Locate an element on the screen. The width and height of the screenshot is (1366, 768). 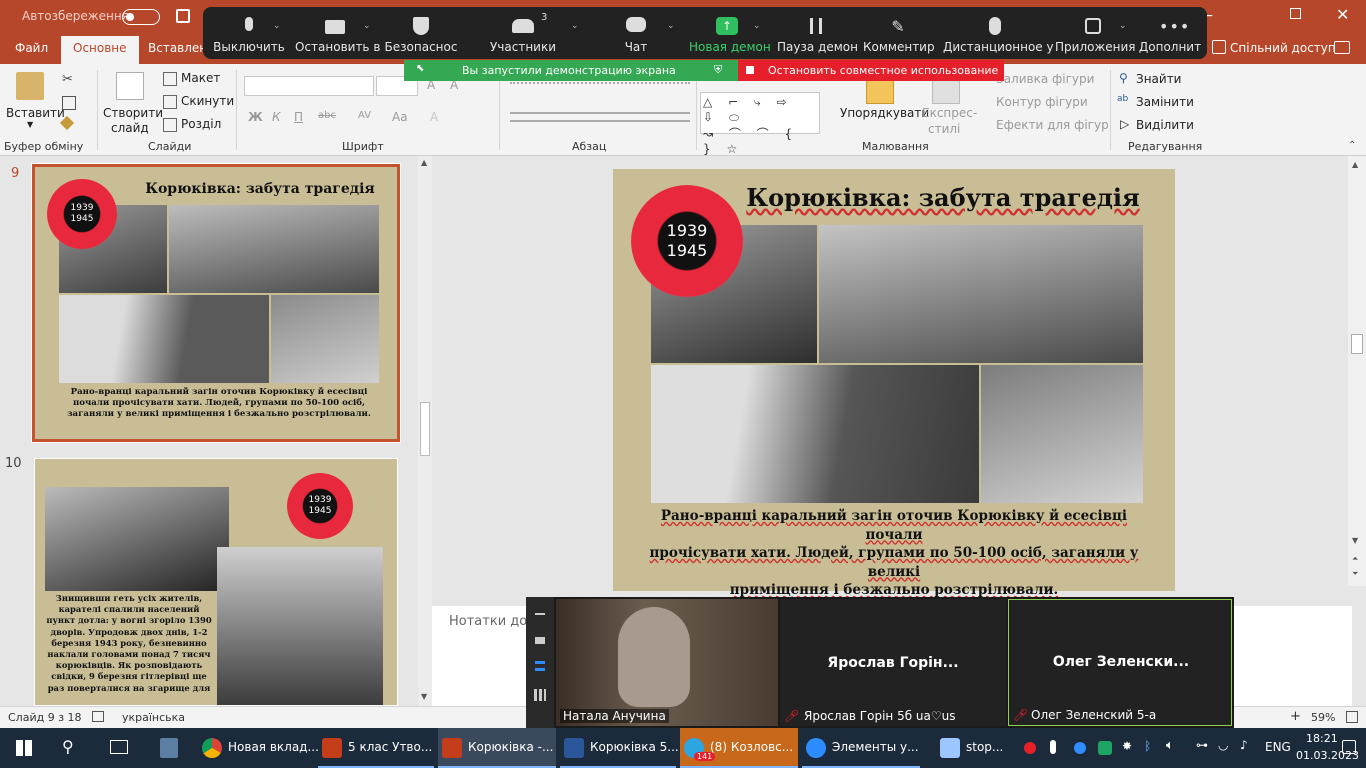
tab-home: Основне is located at coordinates (100, 50).